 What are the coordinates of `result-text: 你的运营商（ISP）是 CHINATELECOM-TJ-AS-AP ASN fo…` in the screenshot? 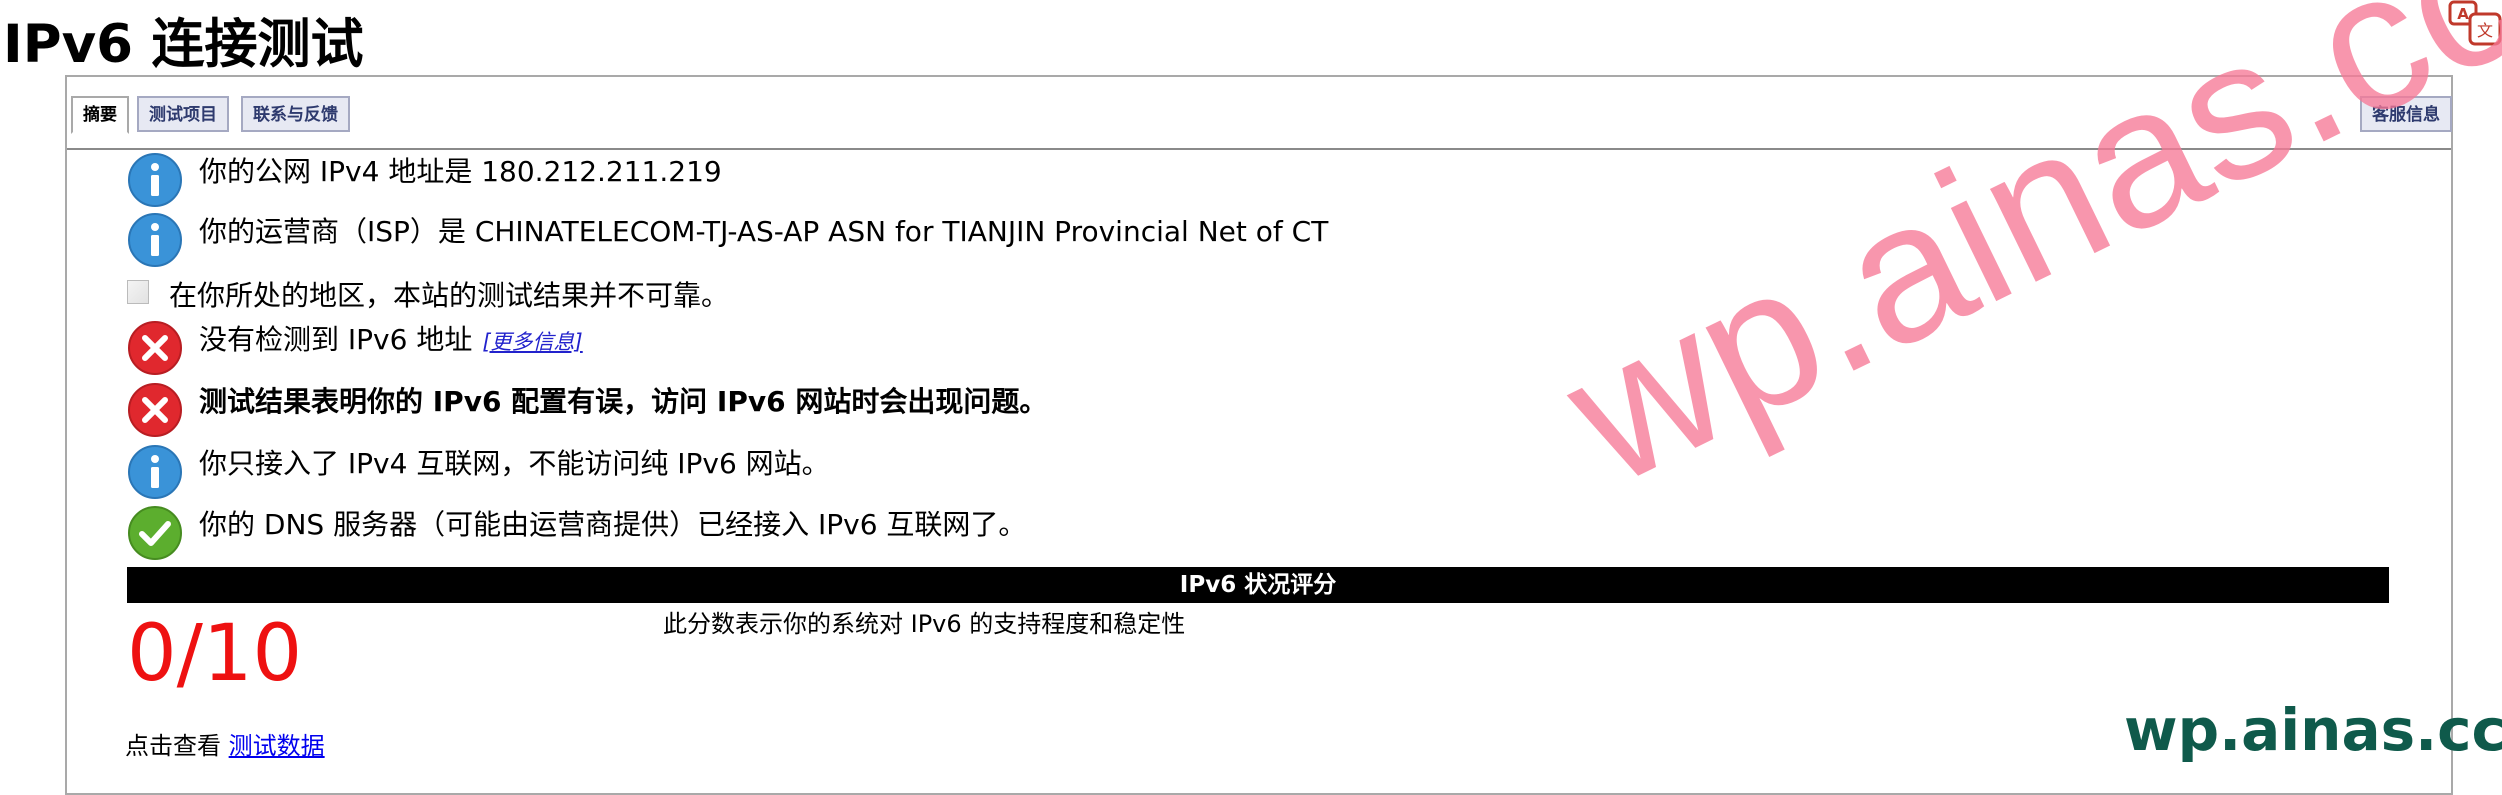 It's located at (764, 231).